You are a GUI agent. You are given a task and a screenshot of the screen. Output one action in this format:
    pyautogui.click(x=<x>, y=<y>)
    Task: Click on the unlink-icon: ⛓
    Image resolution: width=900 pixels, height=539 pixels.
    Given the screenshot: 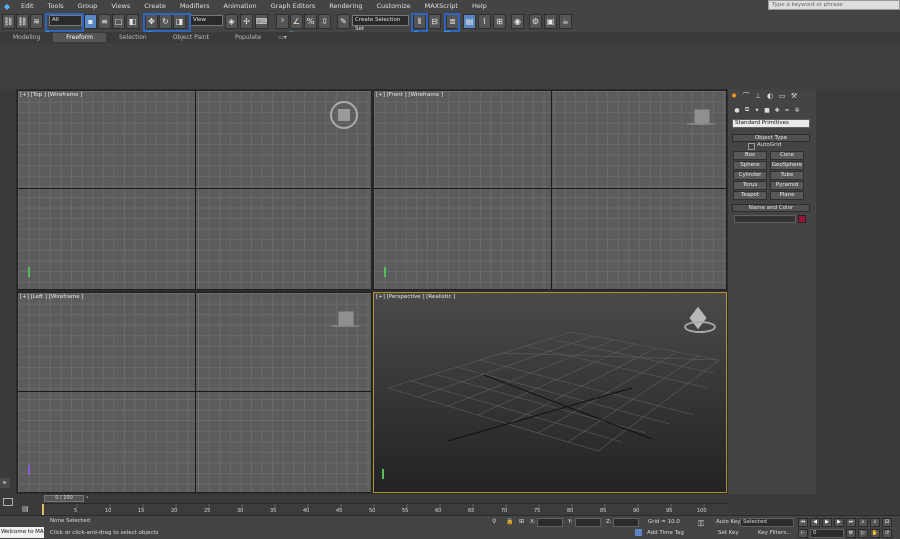 What is the action you would take?
    pyautogui.click(x=22, y=21)
    